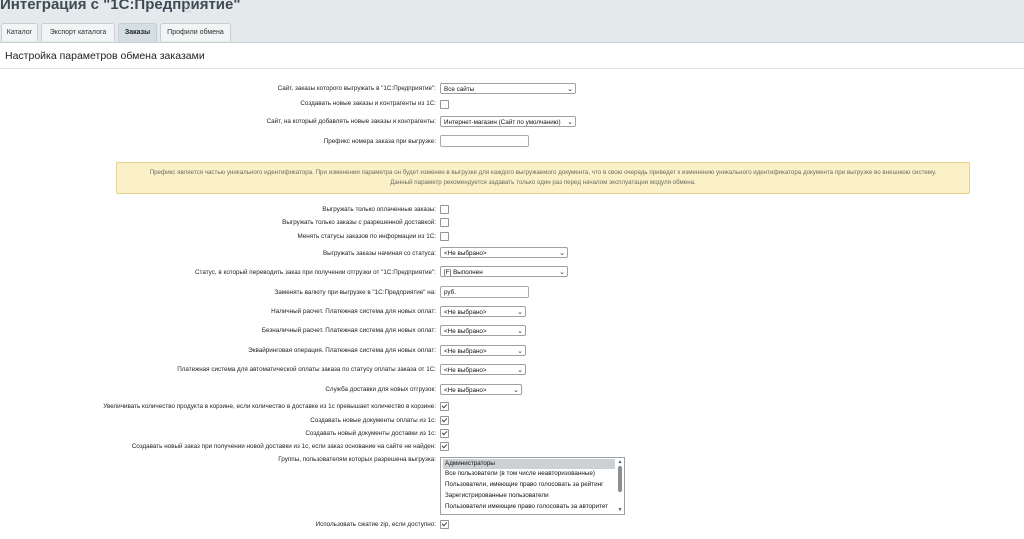  What do you see at coordinates (444, 433) in the screenshot?
I see `create-deliveries-checkbox` at bounding box center [444, 433].